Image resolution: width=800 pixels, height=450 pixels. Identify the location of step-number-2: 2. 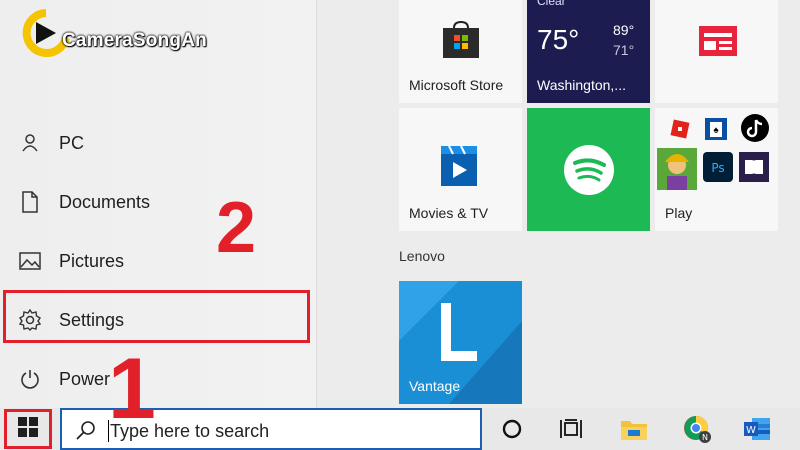
(236, 228).